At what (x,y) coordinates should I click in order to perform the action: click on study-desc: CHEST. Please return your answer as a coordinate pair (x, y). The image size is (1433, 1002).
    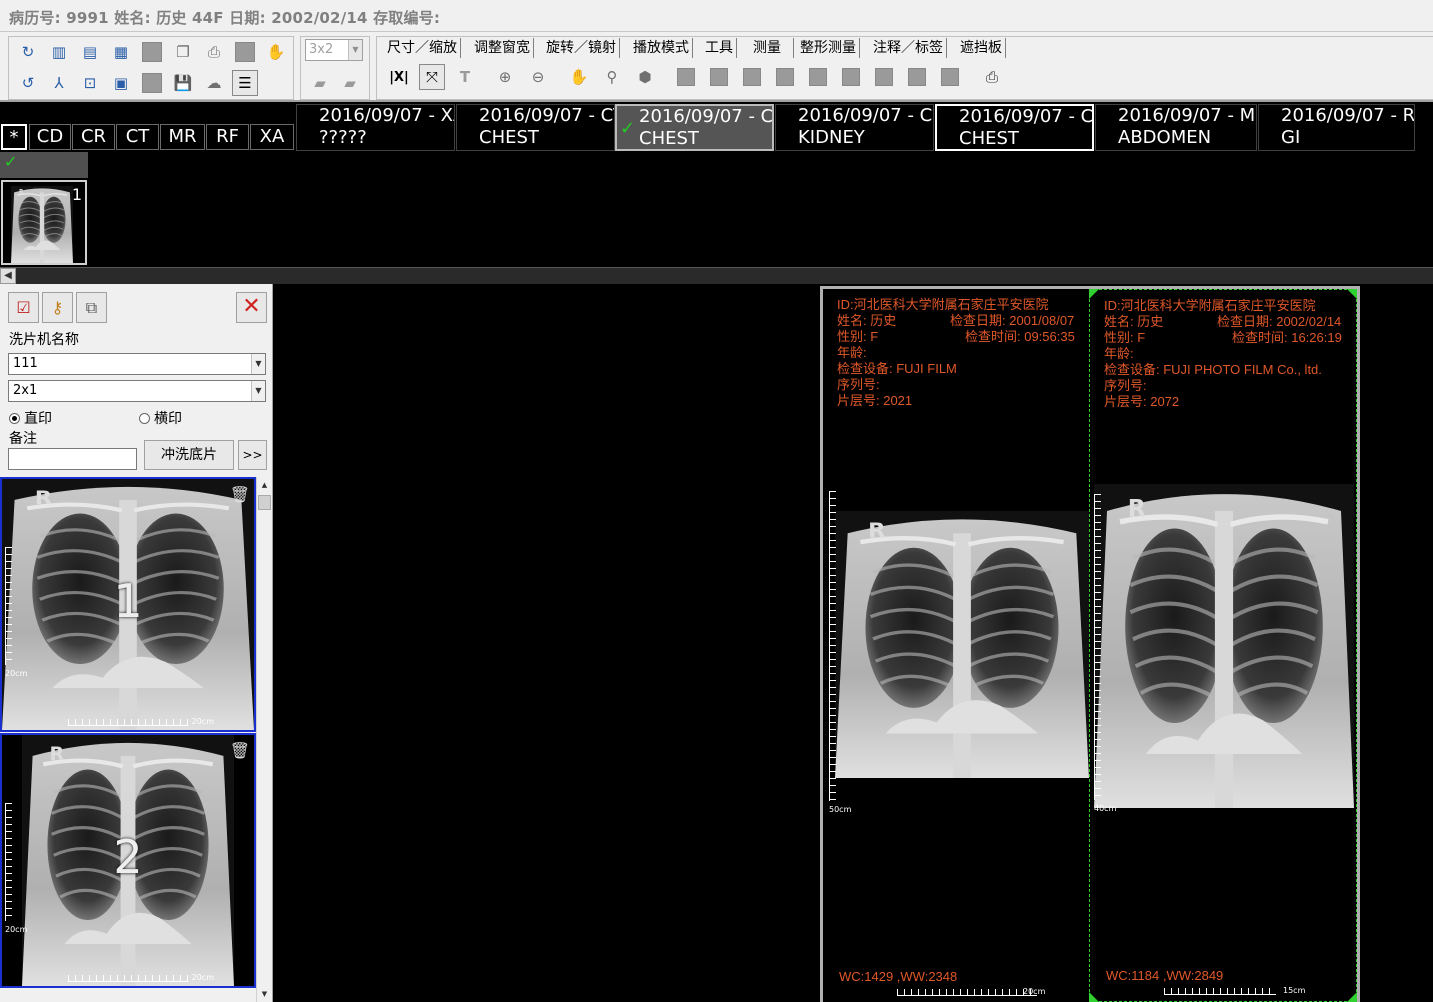
    Looking at the image, I should click on (669, 138).